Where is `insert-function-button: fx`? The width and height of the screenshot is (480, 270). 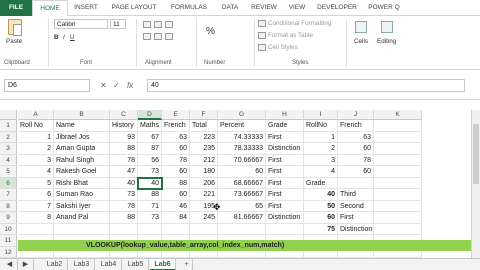
insert-function-button: fx is located at coordinates (130, 85).